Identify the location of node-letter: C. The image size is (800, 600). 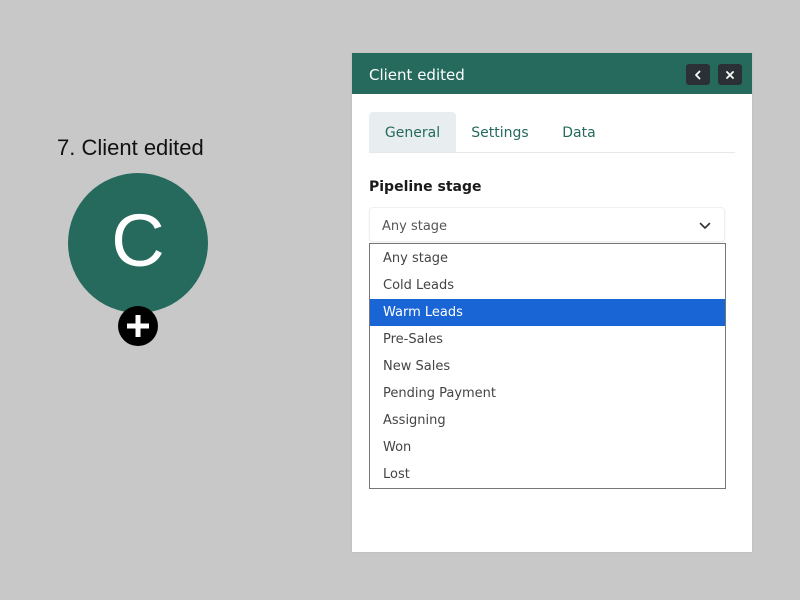
(138, 240).